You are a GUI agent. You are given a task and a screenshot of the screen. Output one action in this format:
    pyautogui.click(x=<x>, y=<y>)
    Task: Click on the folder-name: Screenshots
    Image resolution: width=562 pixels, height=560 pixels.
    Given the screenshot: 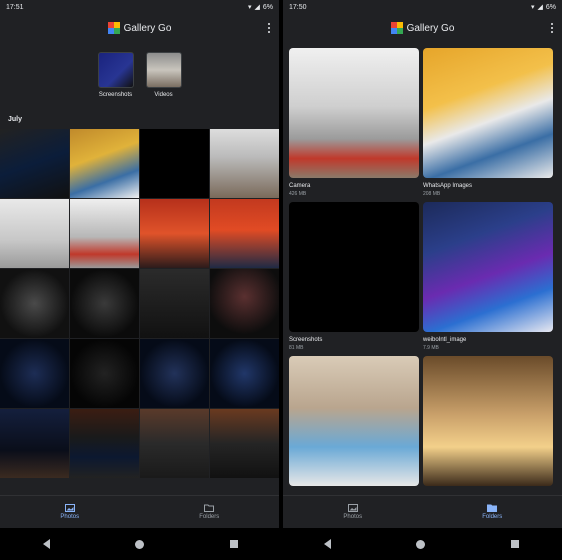 What is the action you would take?
    pyautogui.click(x=306, y=340)
    